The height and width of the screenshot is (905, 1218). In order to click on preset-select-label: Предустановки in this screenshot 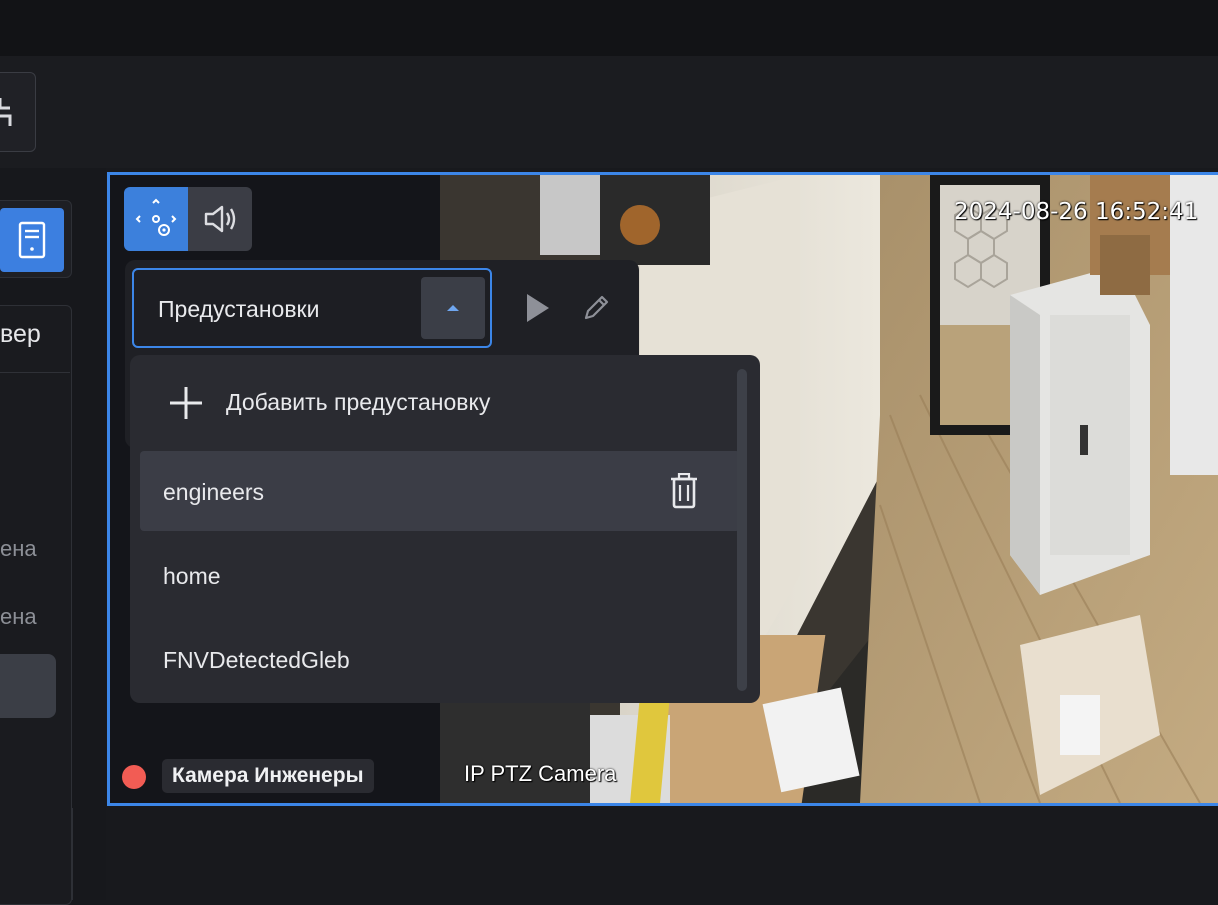, I will do `click(239, 309)`.